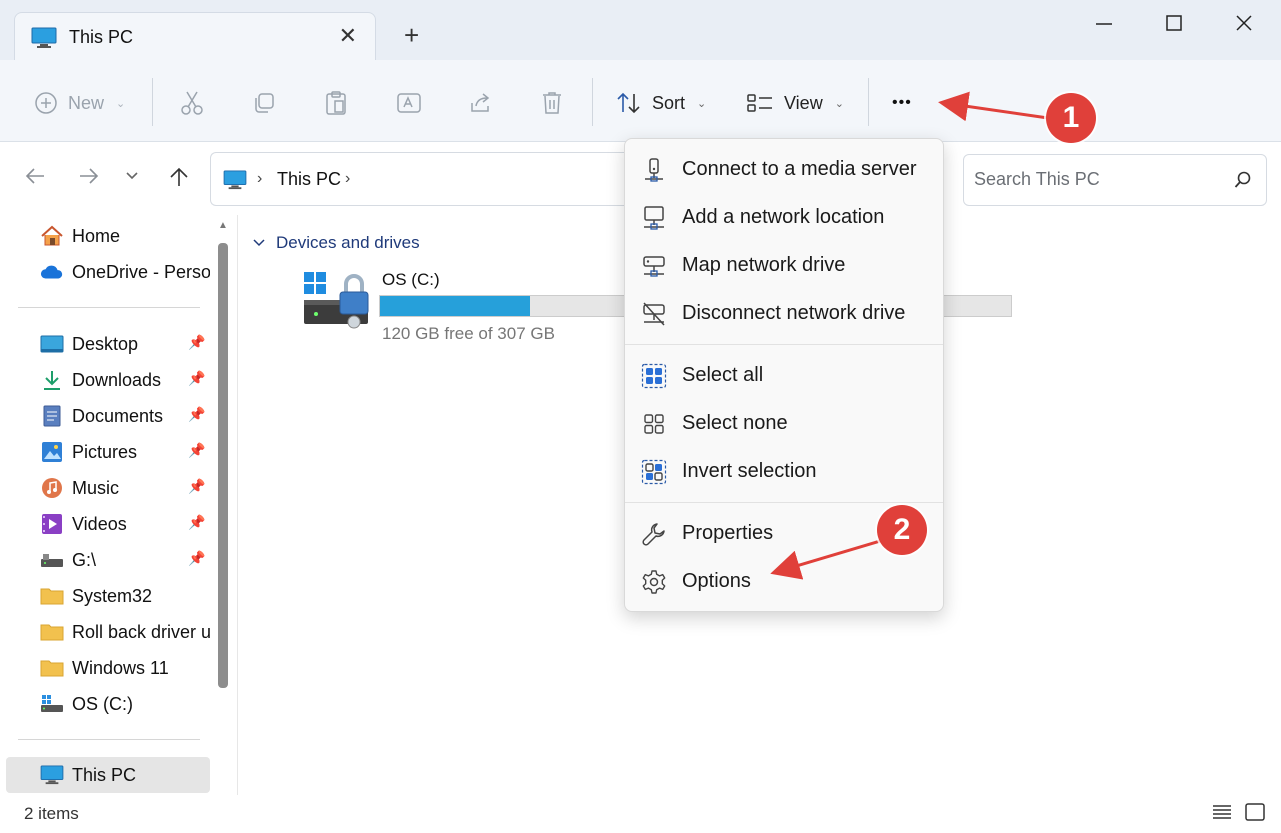  I want to click on new-button: New ⌄, so click(79, 103).